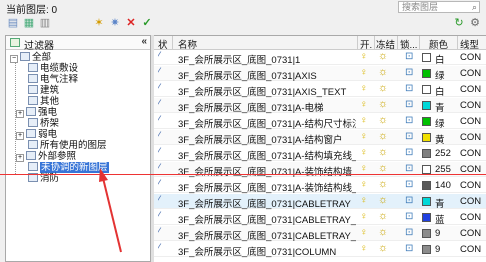 This screenshot has width=486, height=262. What do you see at coordinates (267, 203) in the screenshot?
I see `layer-name: 3F_会所展示区_底图_0731|CABLETRAY` at bounding box center [267, 203].